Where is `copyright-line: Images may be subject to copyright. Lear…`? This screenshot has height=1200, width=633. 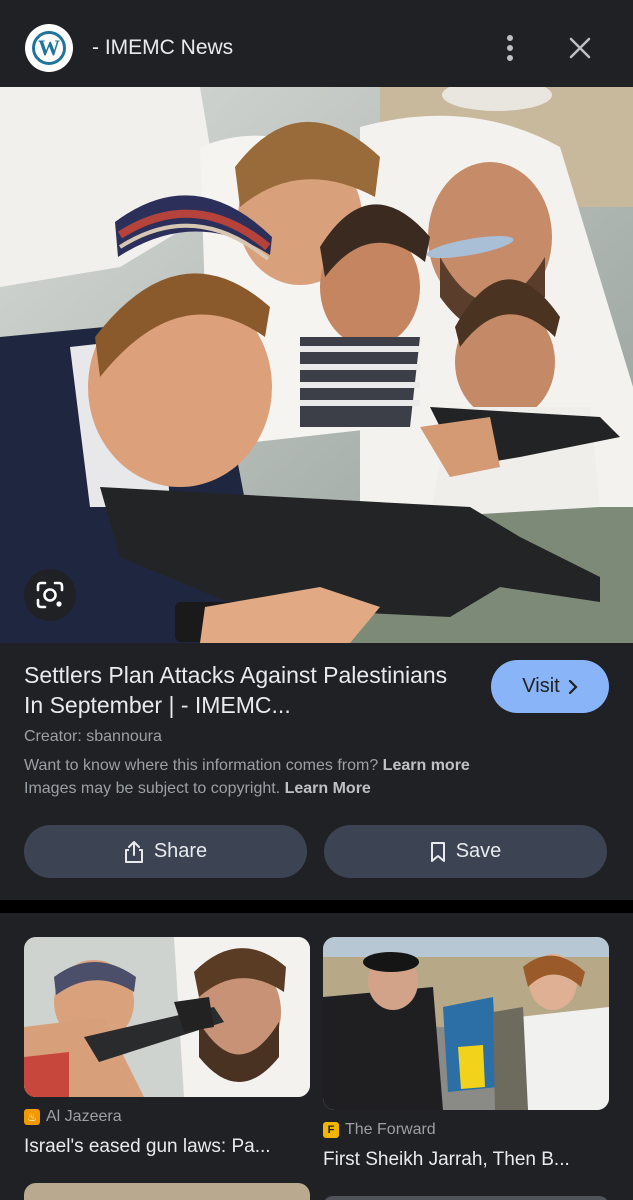 copyright-line: Images may be subject to copyright. Lear… is located at coordinates (197, 789).